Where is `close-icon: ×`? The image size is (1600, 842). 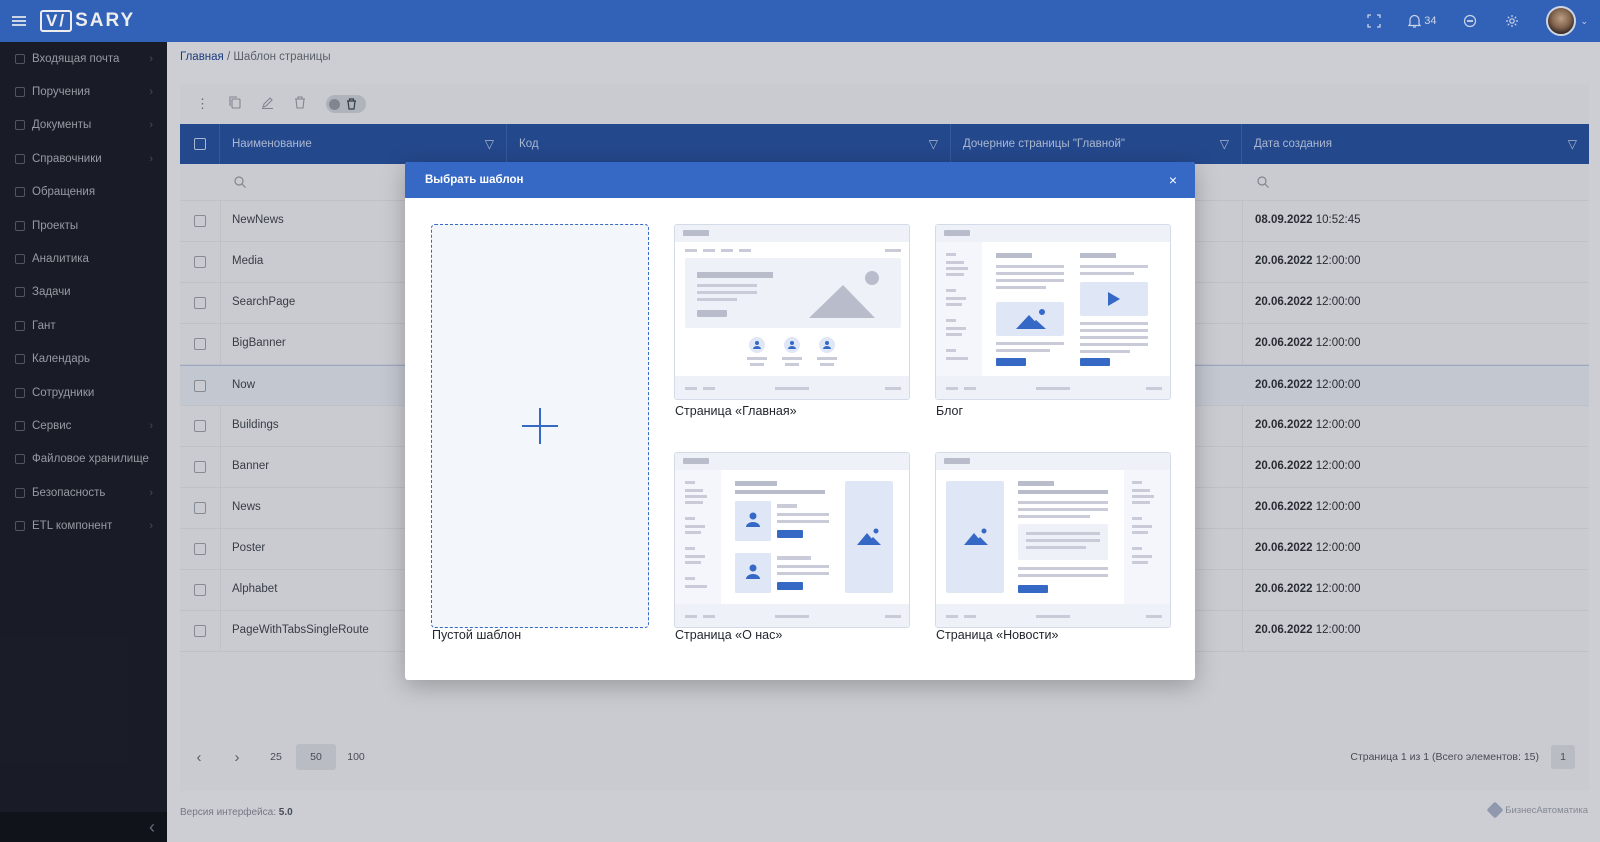
close-icon: × is located at coordinates (1173, 180).